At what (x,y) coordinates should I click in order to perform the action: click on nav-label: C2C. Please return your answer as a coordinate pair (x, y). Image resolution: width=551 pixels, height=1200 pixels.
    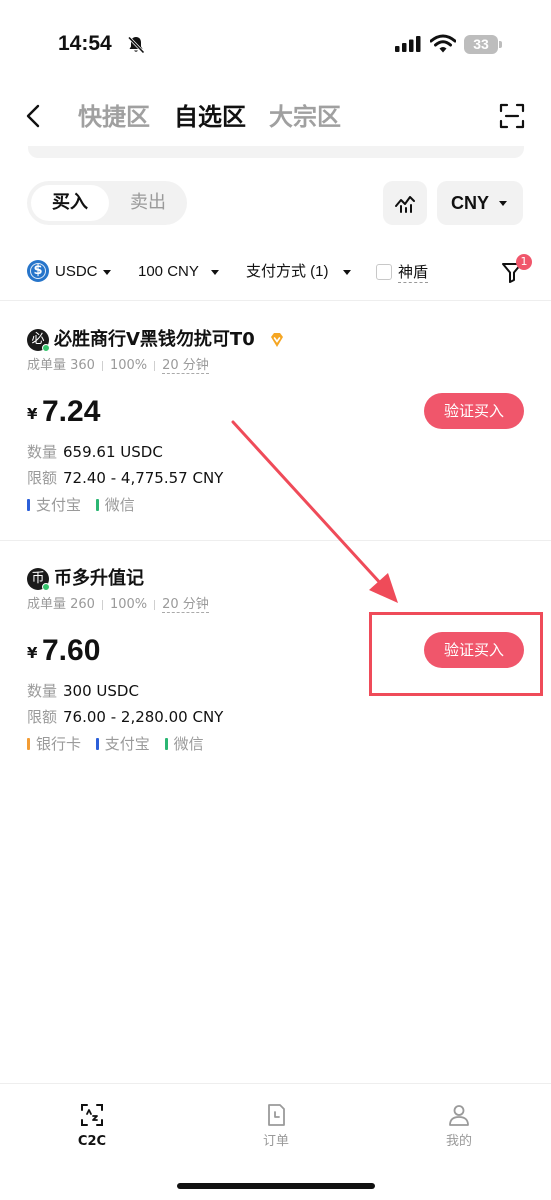
    Looking at the image, I should click on (92, 1141).